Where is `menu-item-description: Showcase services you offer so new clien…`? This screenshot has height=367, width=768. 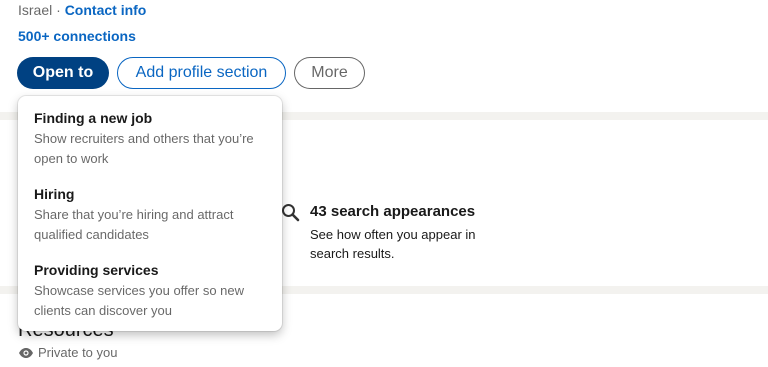
menu-item-description: Showcase services you offer so new clien… is located at coordinates (139, 300).